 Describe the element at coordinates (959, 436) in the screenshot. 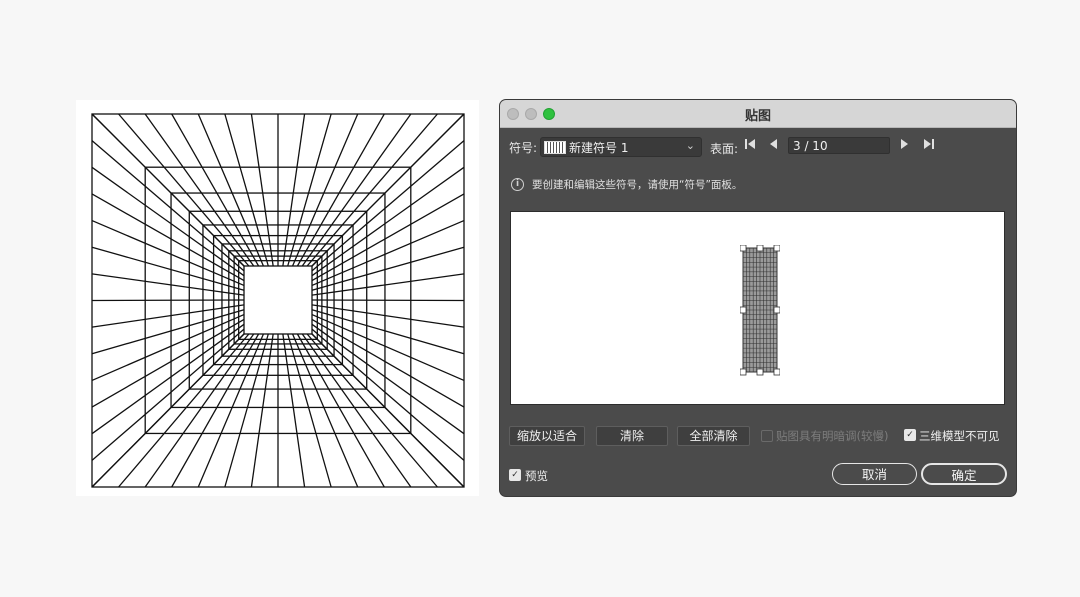

I see `invisible-geometry-label: 三维模型不可见` at that location.